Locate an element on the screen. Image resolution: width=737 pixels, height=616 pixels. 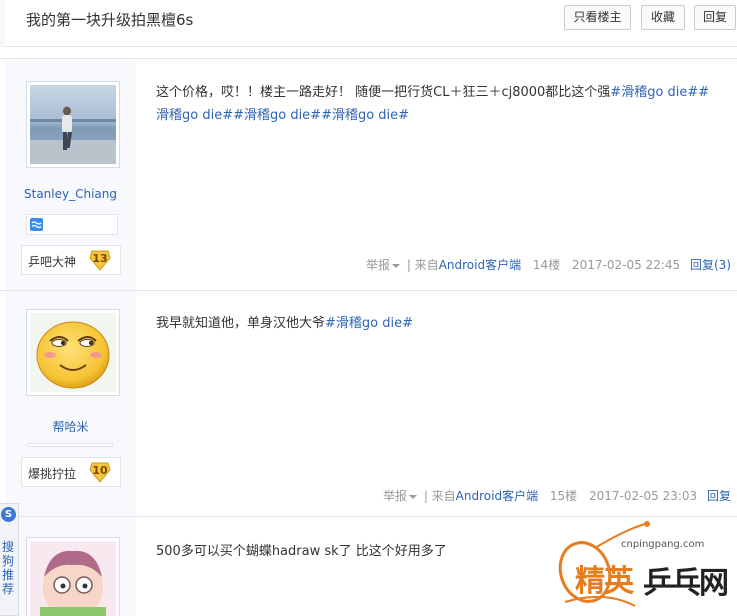
thread-title: 我的第一块升级拍黑檀6s is located at coordinates (110, 20).